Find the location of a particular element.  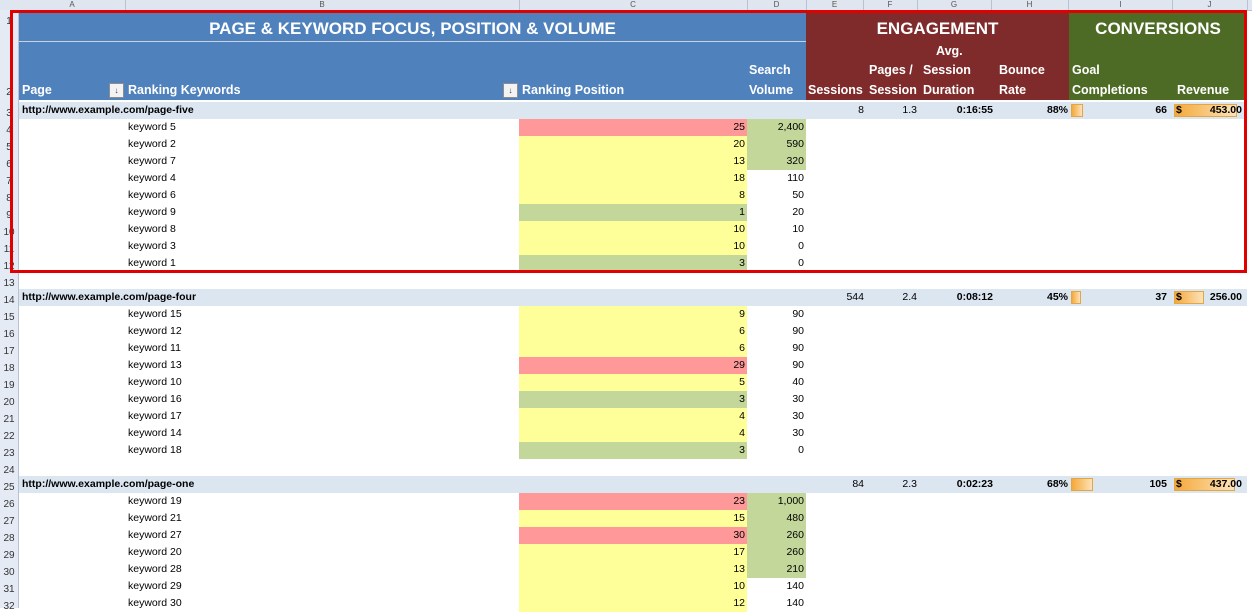

search-volume-cell: 480 is located at coordinates (776, 518).